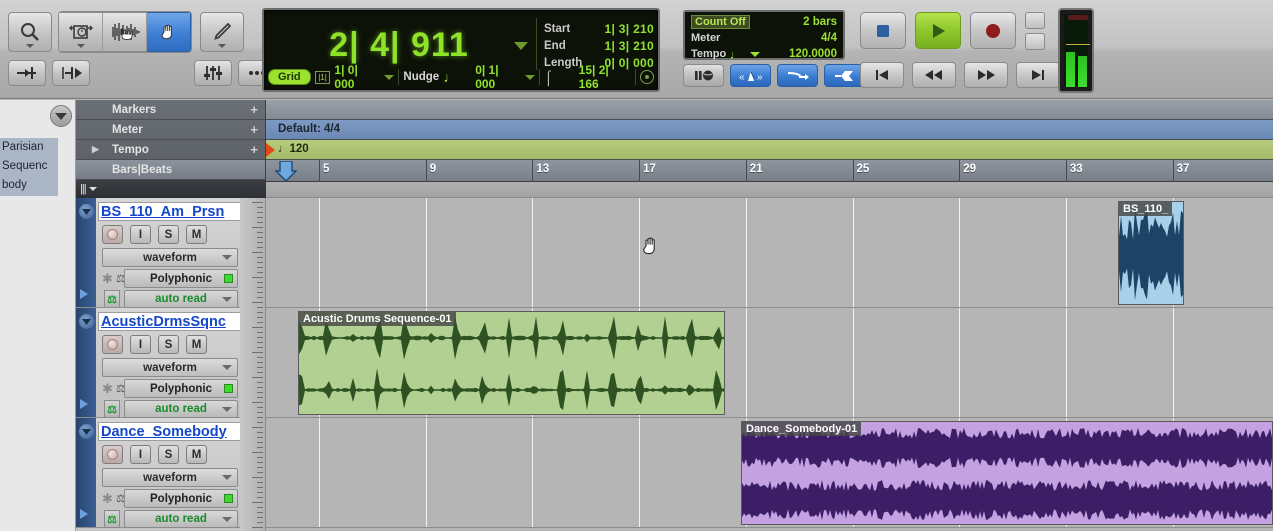  I want to click on tempo-expand-icon: ▶, so click(95, 149).